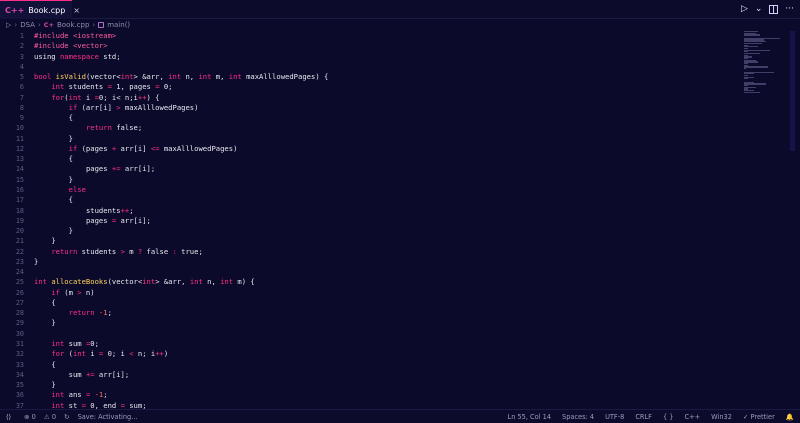 The width and height of the screenshot is (800, 423). Describe the element at coordinates (109, 210) in the screenshot. I see `code-line: students++;` at that location.